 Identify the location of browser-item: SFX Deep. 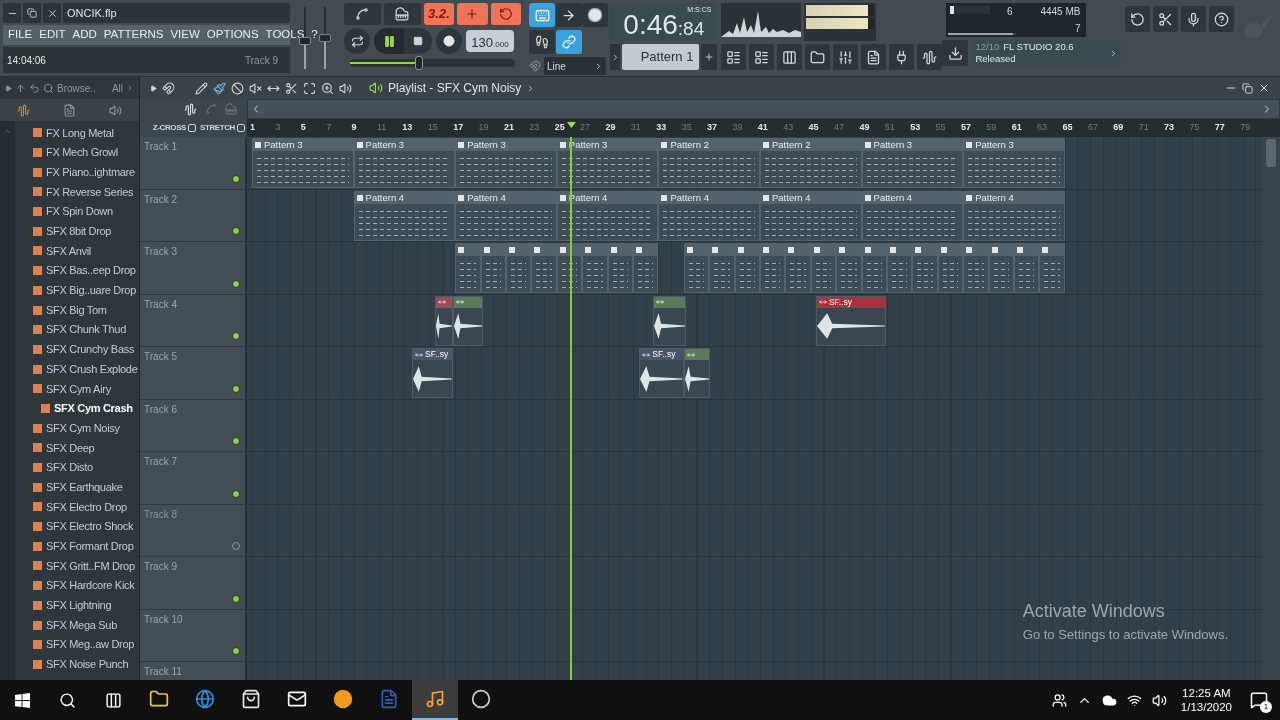
(77, 448).